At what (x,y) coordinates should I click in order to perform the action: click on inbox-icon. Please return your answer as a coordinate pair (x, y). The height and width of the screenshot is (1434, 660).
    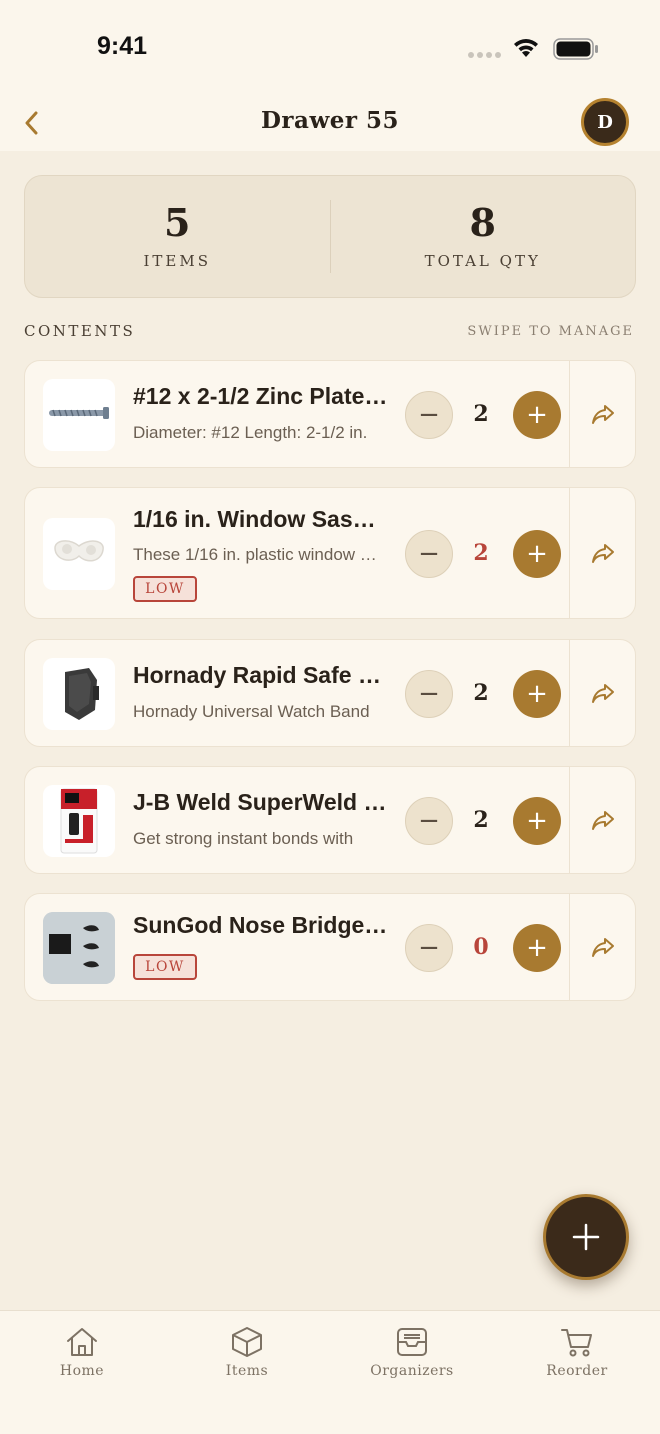
    Looking at the image, I should click on (412, 1342).